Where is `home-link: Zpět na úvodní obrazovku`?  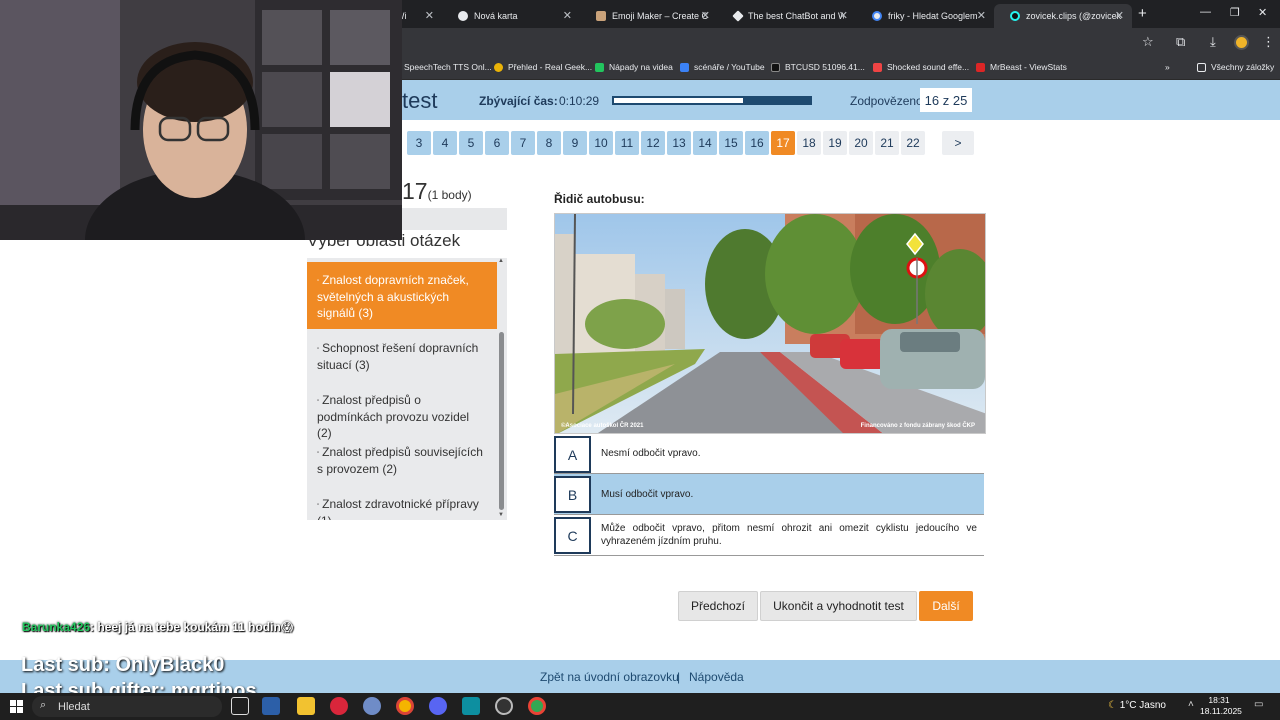 home-link: Zpět na úvodní obrazovku is located at coordinates (609, 677).